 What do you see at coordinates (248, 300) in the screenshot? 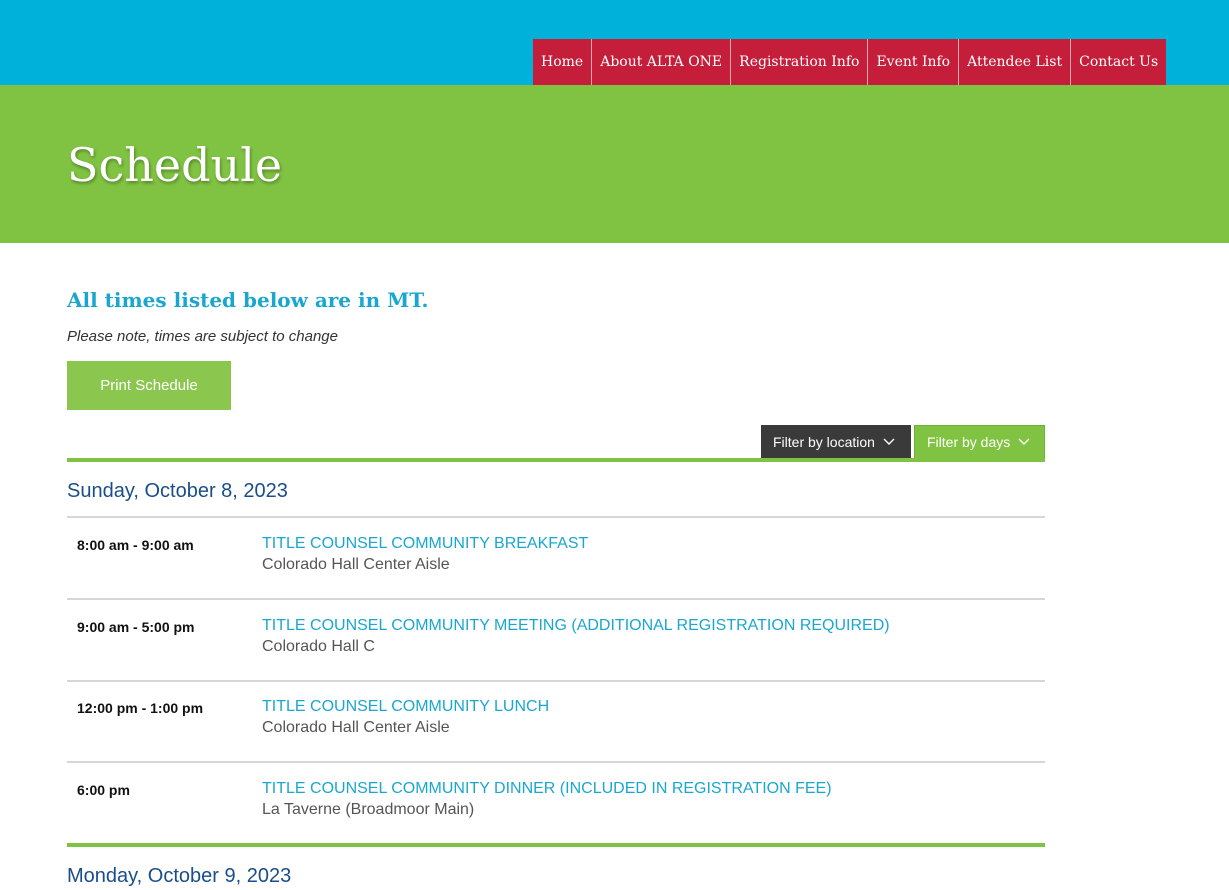
I see `timezone-notice-heading: All times listed below are in MT.` at bounding box center [248, 300].